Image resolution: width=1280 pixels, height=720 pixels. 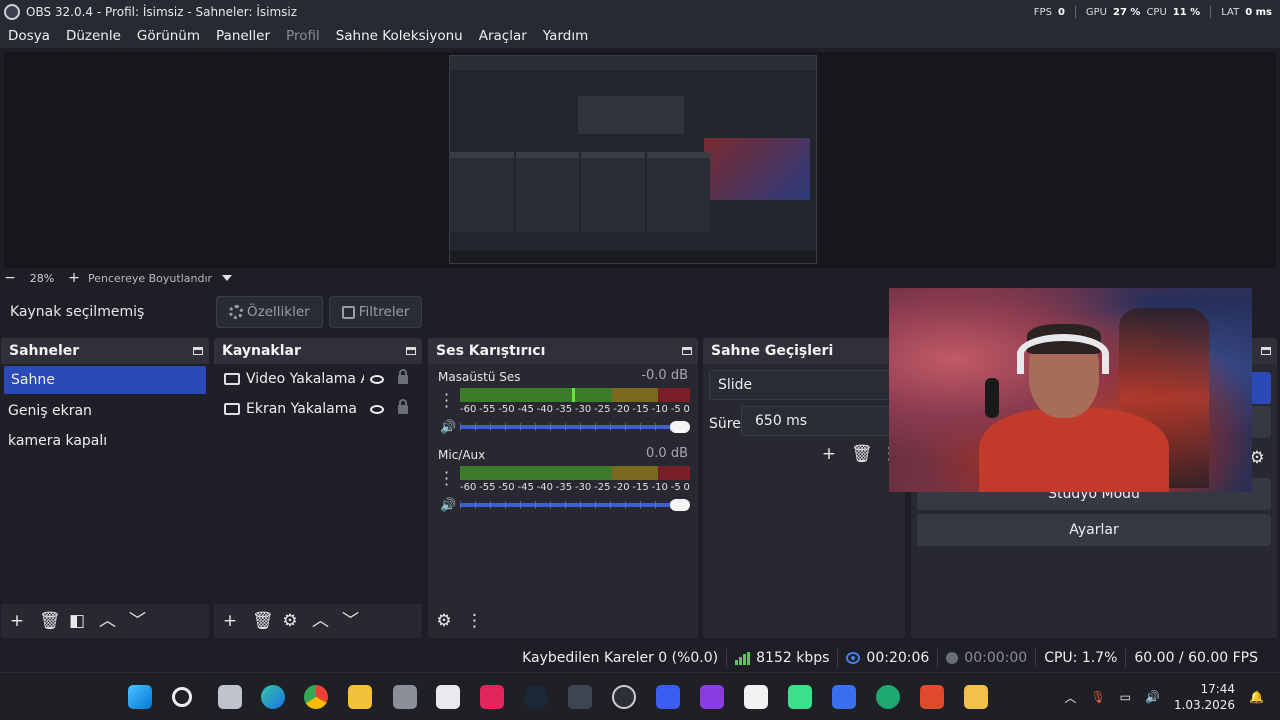 What do you see at coordinates (44, 351) in the screenshot?
I see `scenes-title: Sahneler` at bounding box center [44, 351].